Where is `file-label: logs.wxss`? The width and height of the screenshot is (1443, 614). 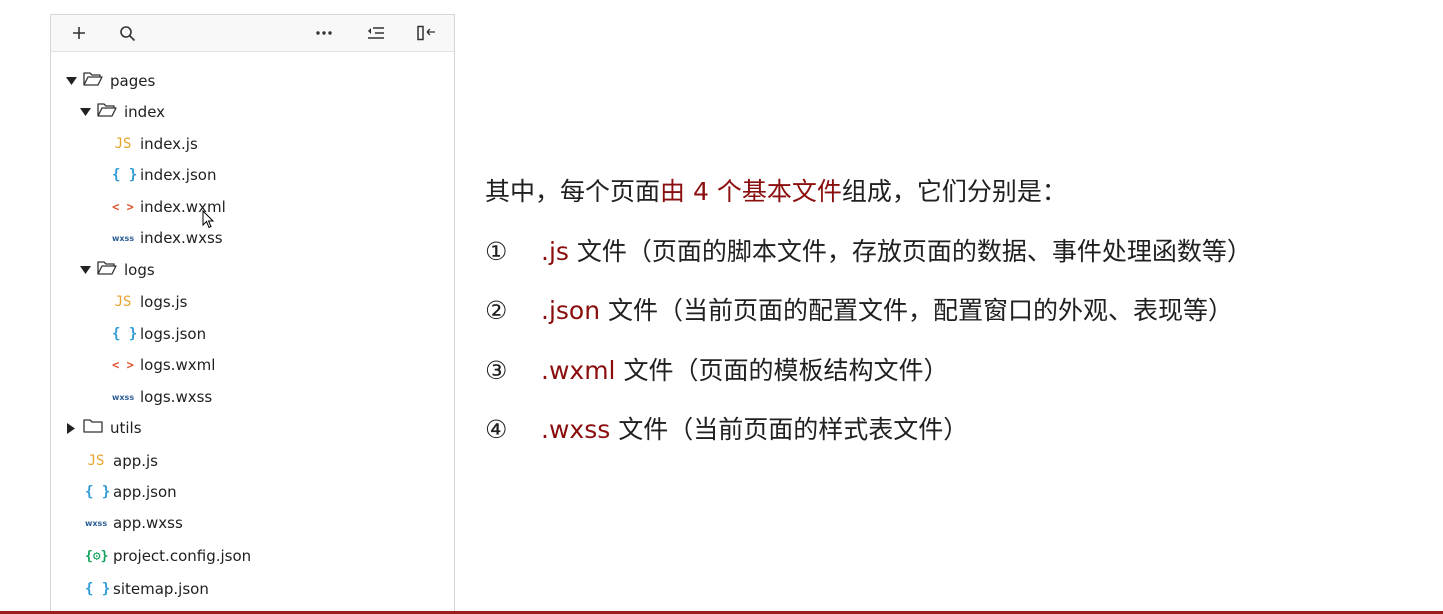
file-label: logs.wxss is located at coordinates (176, 397).